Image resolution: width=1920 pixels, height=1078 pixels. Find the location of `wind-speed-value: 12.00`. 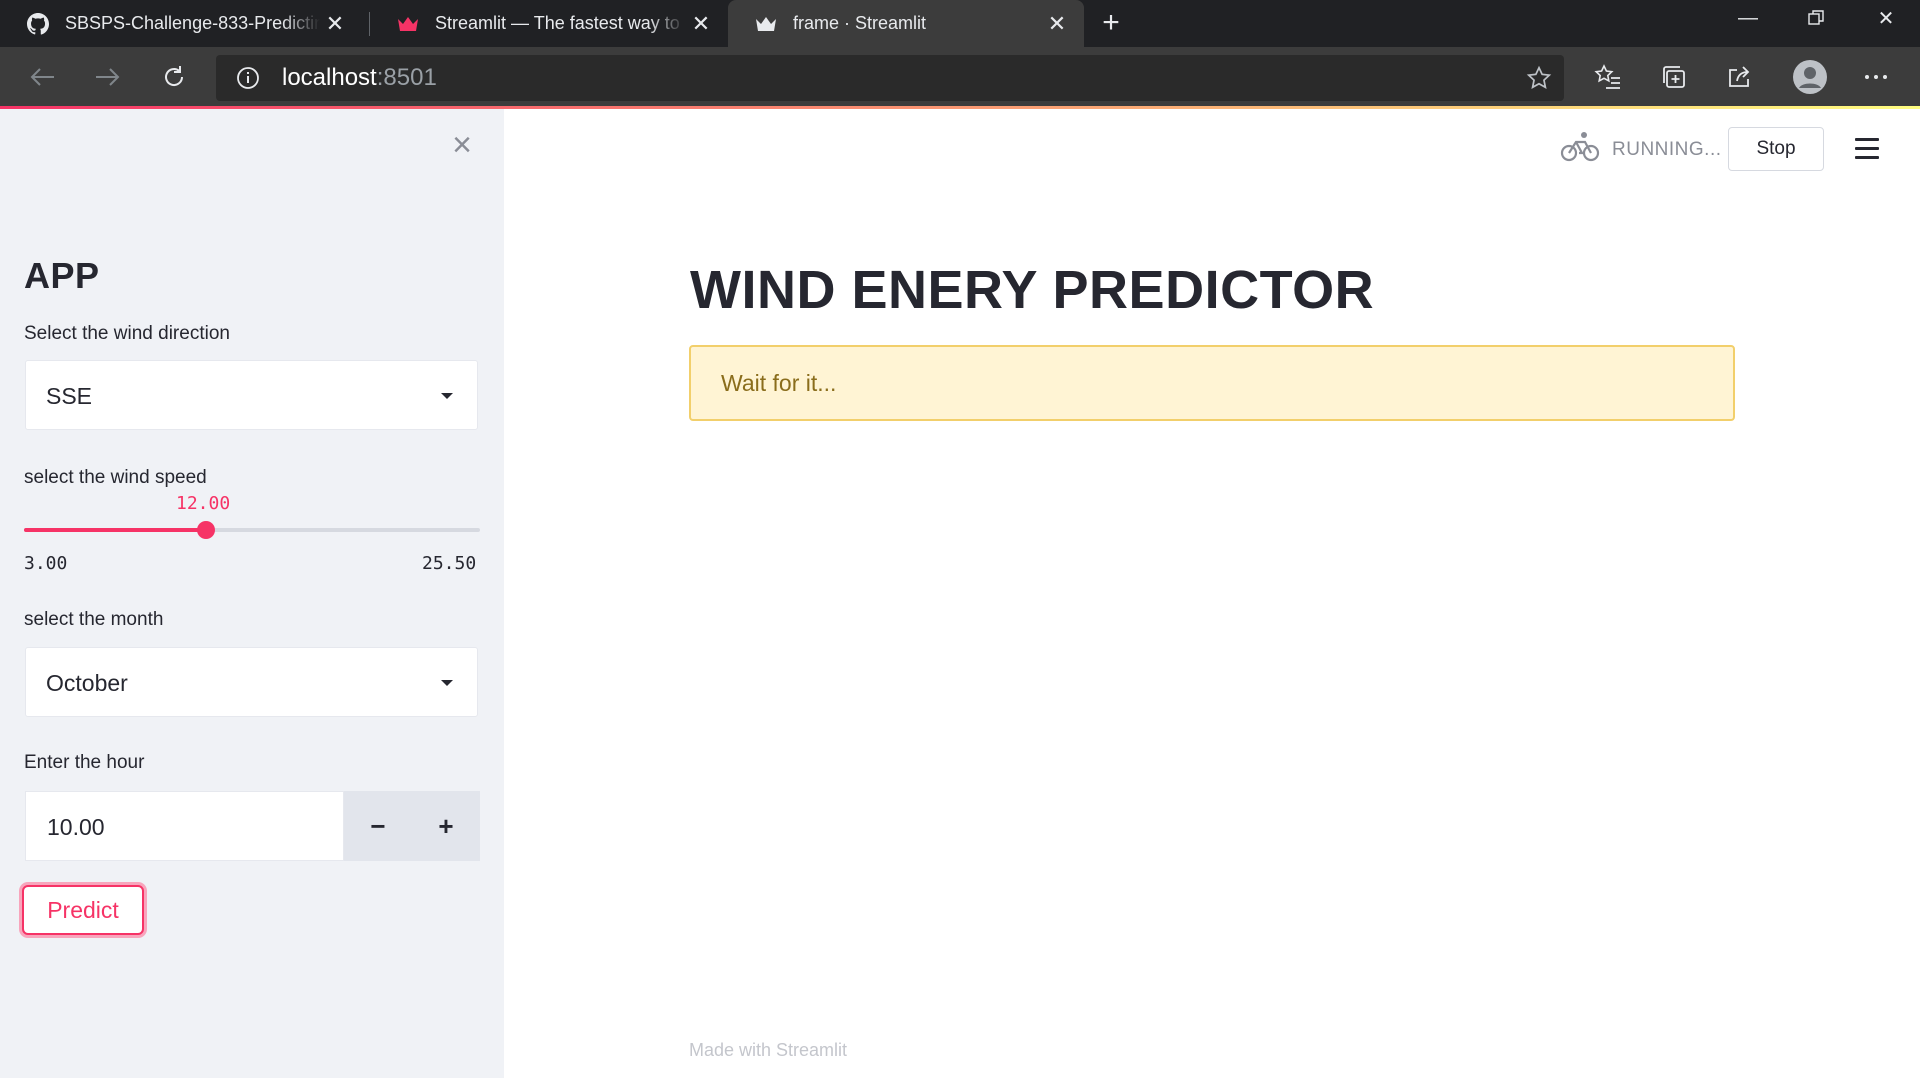

wind-speed-value: 12.00 is located at coordinates (203, 503).